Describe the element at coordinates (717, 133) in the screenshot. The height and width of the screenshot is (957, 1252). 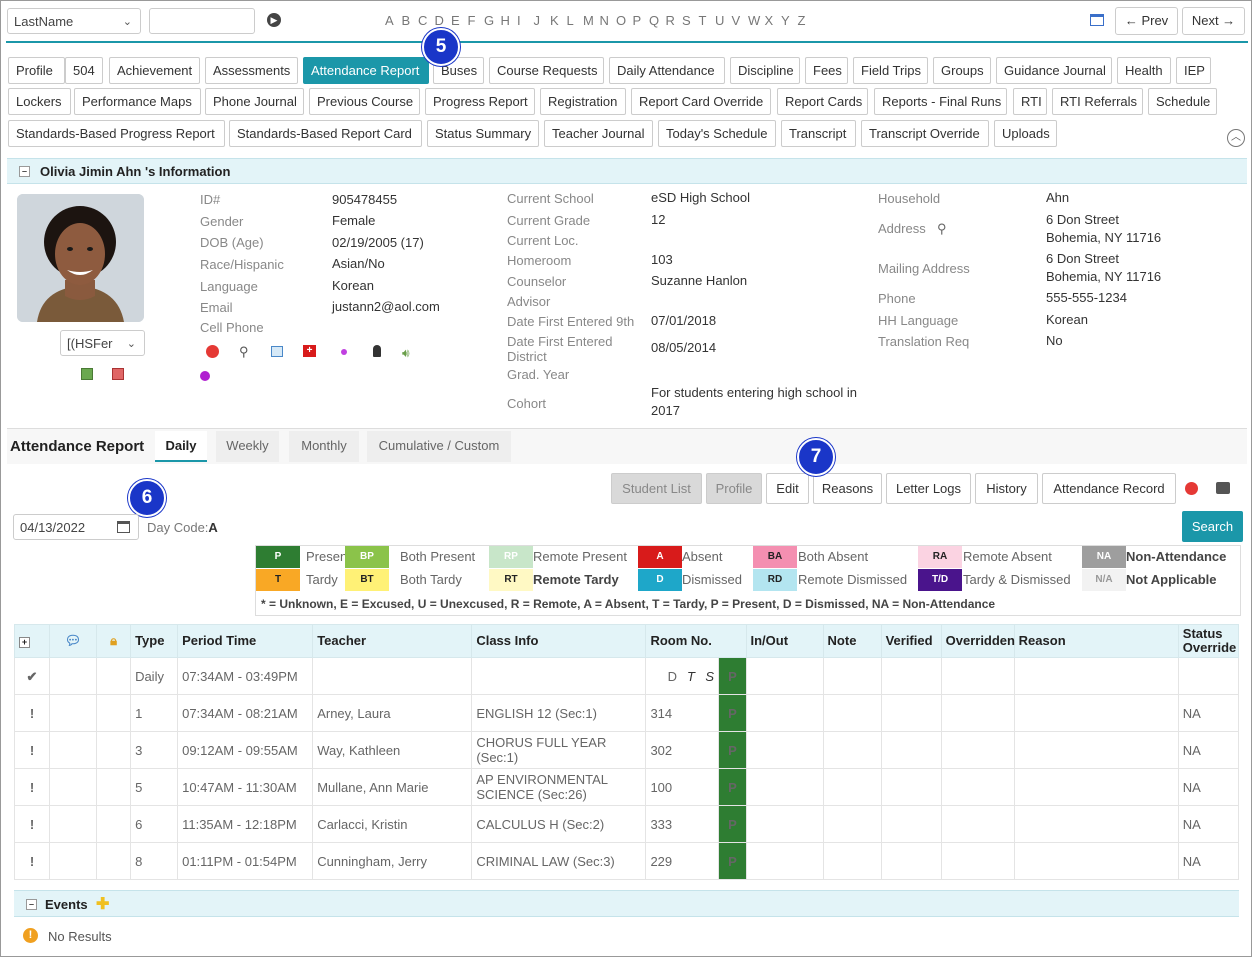
I see `tab-today-s-schedule: Today's Schedule` at that location.